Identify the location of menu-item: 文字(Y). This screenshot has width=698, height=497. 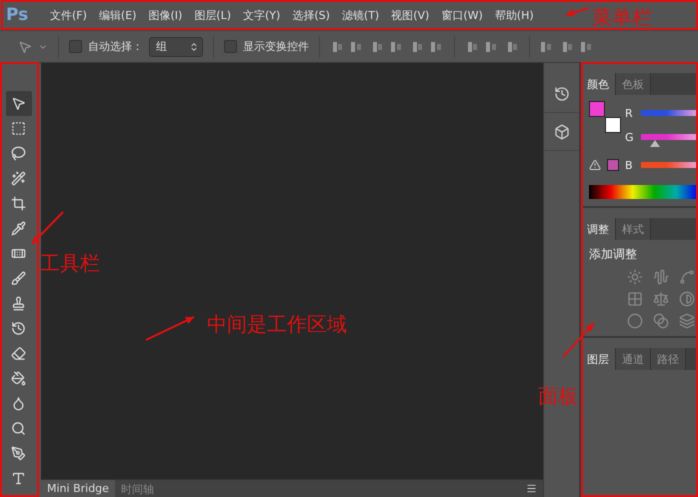
(261, 15).